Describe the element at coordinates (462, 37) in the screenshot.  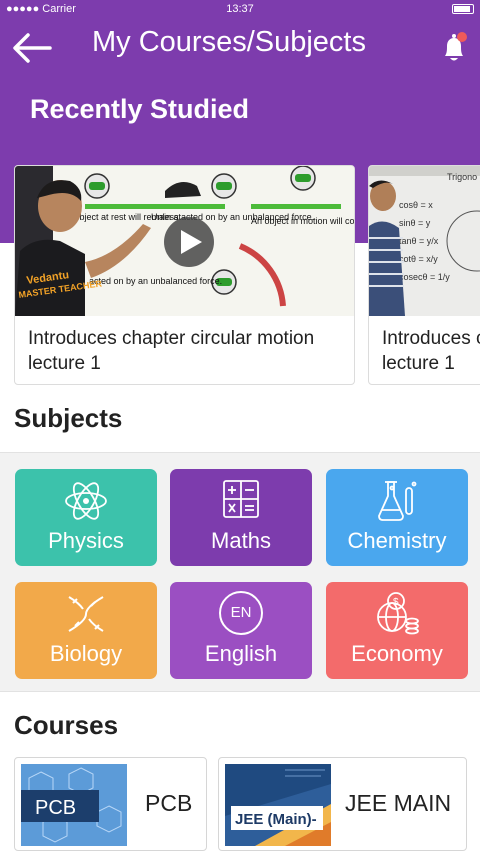
I see `notification-dot` at that location.